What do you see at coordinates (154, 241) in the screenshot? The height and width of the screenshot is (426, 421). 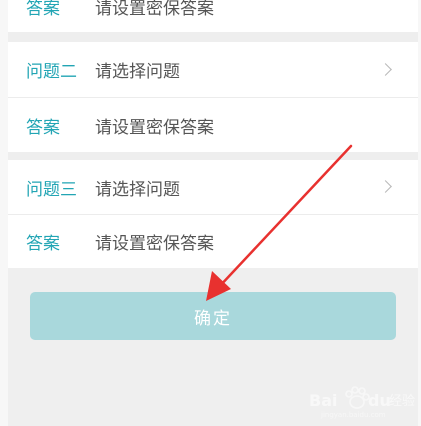 I see `answer-three-input: 请设置密保答案` at bounding box center [154, 241].